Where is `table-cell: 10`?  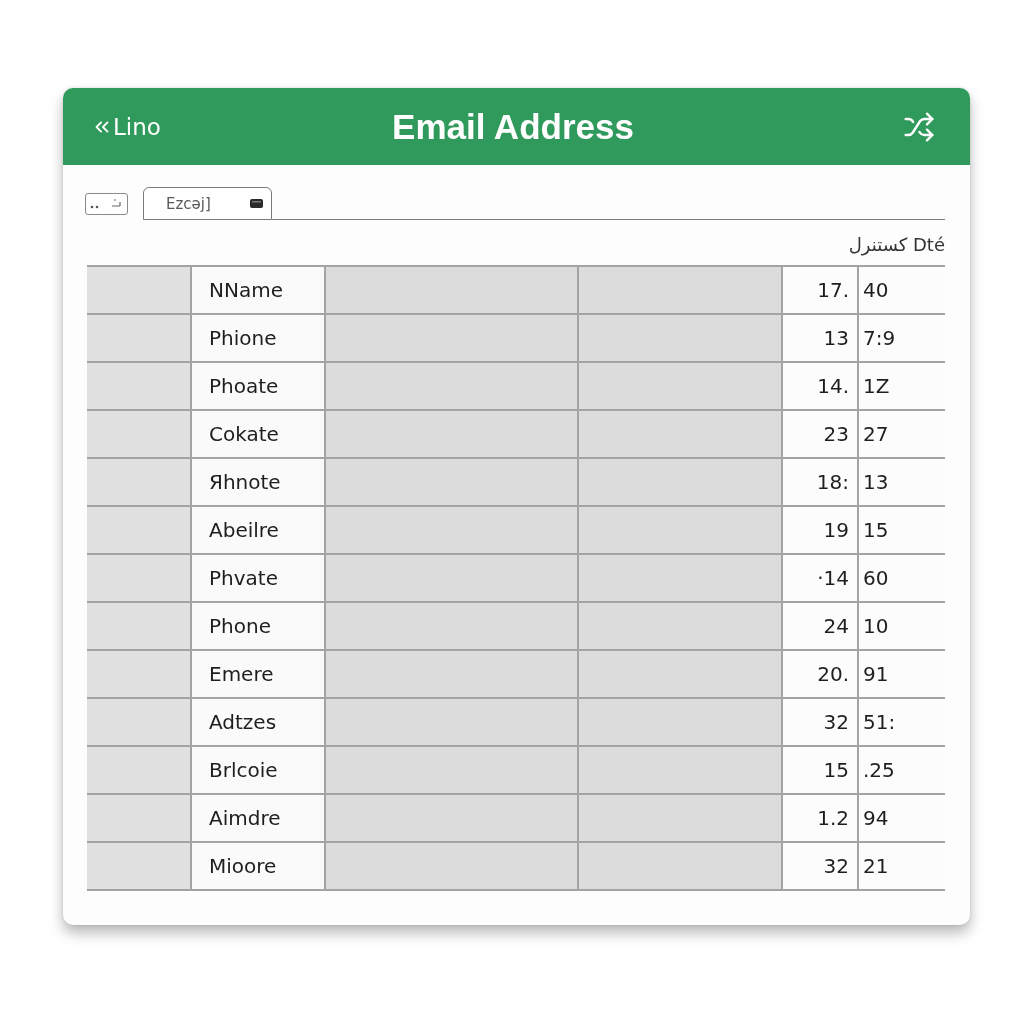
table-cell: 10 is located at coordinates (901, 626).